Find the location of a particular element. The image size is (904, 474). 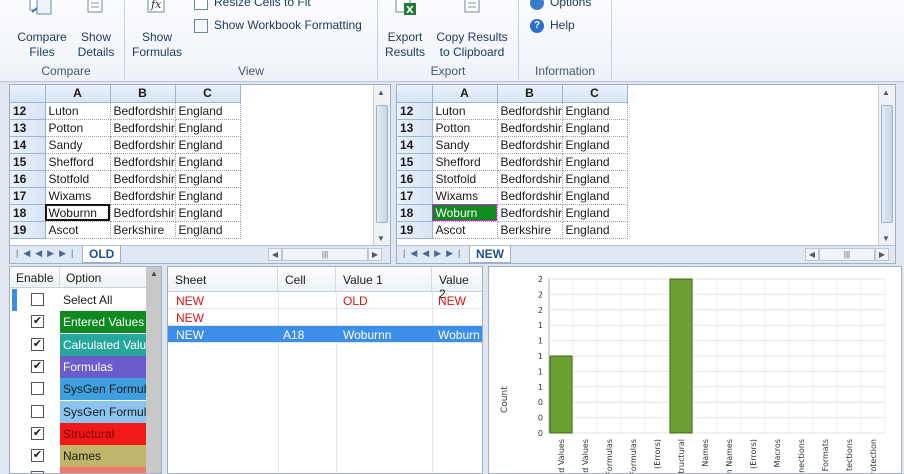

results-header-cell: Cell is located at coordinates (307, 279).